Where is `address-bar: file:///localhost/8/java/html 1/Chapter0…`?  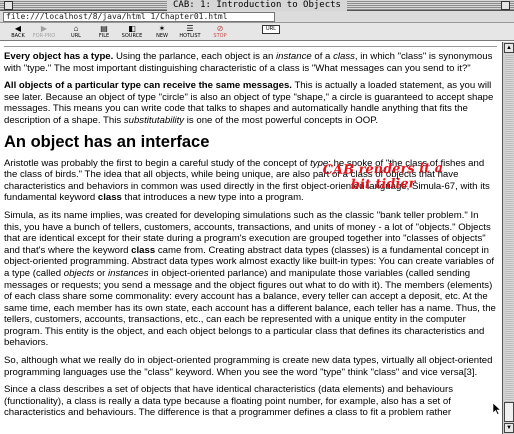
address-bar: file:///localhost/8/java/html 1/Chapter0… is located at coordinates (257, 17).